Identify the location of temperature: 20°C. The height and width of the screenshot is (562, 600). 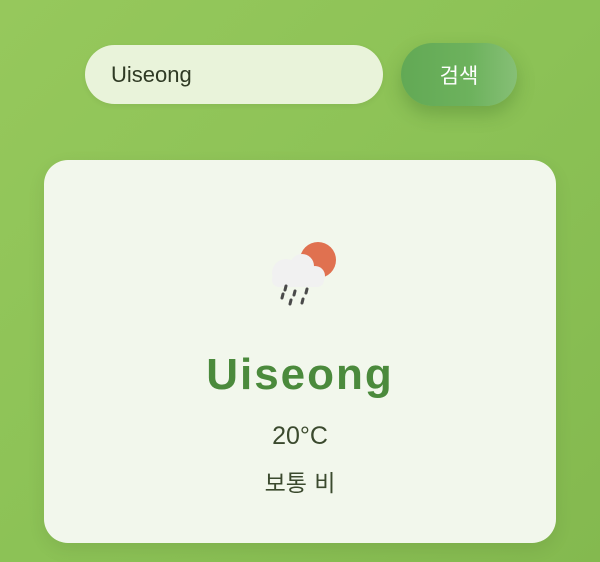
(300, 436).